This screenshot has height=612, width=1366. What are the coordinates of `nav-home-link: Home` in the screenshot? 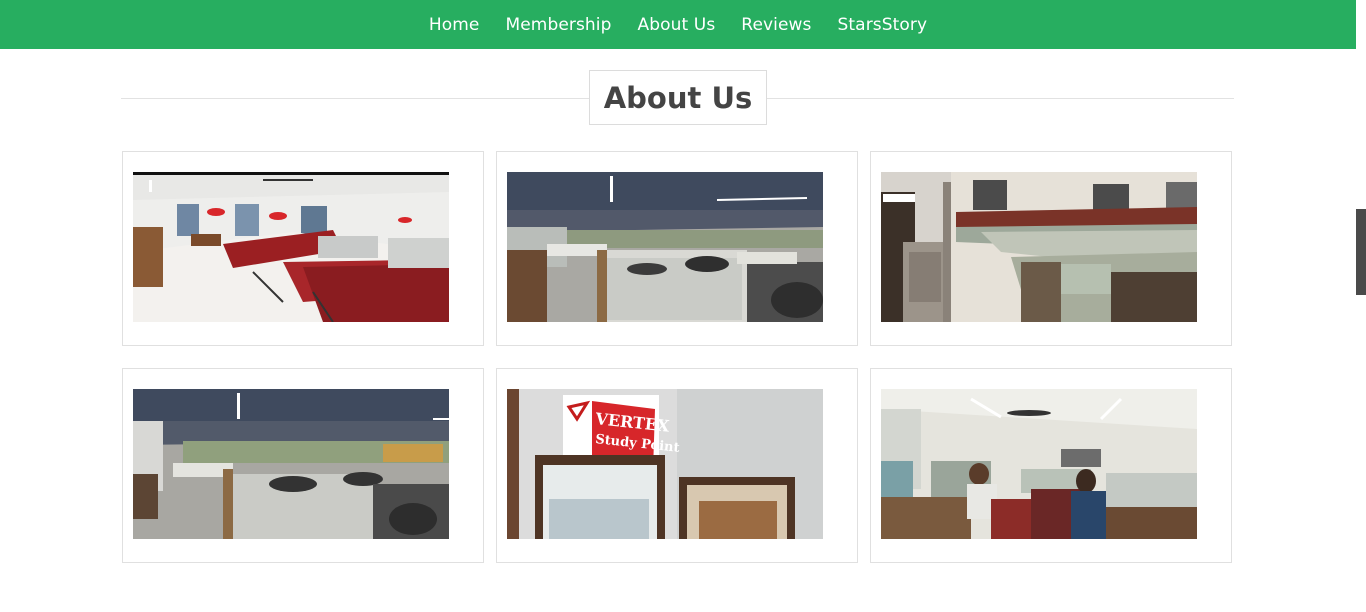 It's located at (454, 25).